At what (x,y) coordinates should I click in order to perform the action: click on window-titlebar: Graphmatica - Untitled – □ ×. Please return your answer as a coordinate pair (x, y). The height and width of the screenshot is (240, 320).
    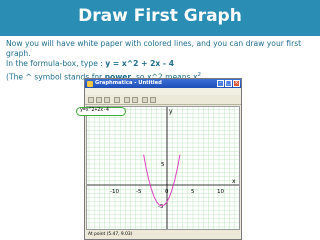
    Looking at the image, I should click on (163, 83).